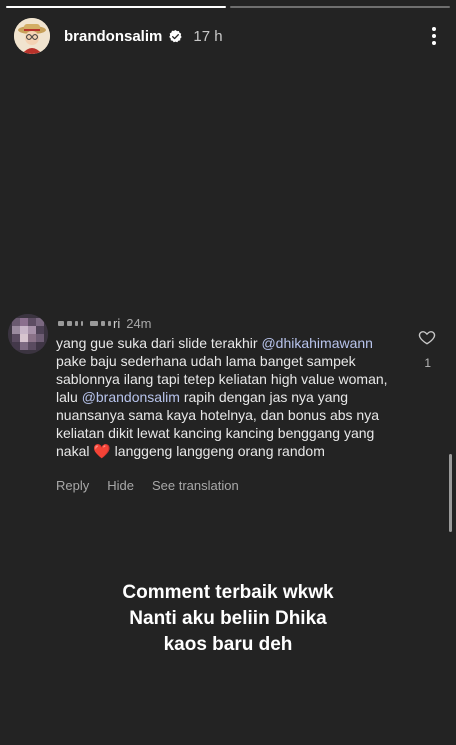 This screenshot has height=745, width=456. What do you see at coordinates (72, 485) in the screenshot?
I see `reply-button: Reply` at bounding box center [72, 485].